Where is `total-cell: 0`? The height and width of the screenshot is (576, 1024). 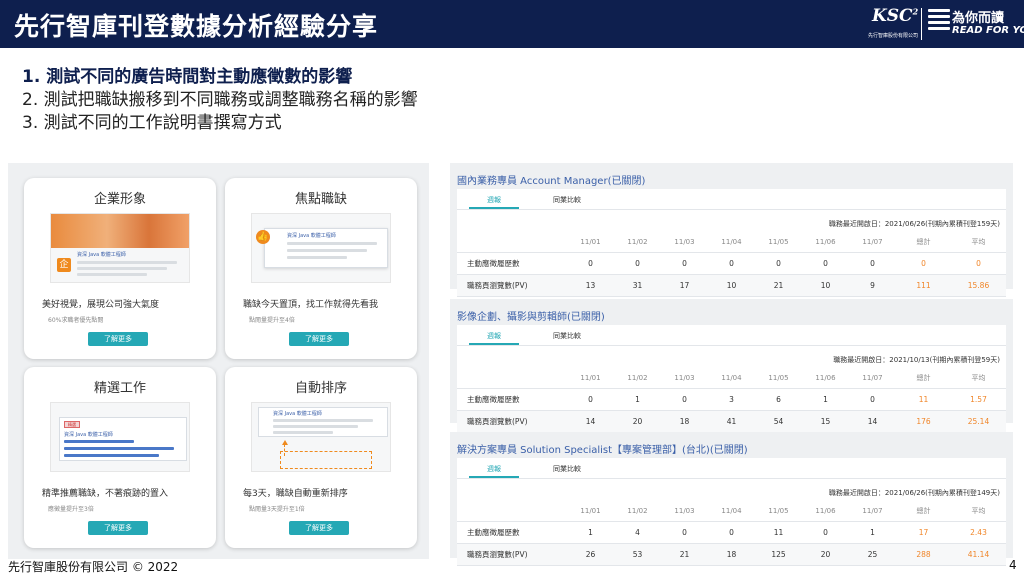
total-cell: 0 is located at coordinates (923, 263).